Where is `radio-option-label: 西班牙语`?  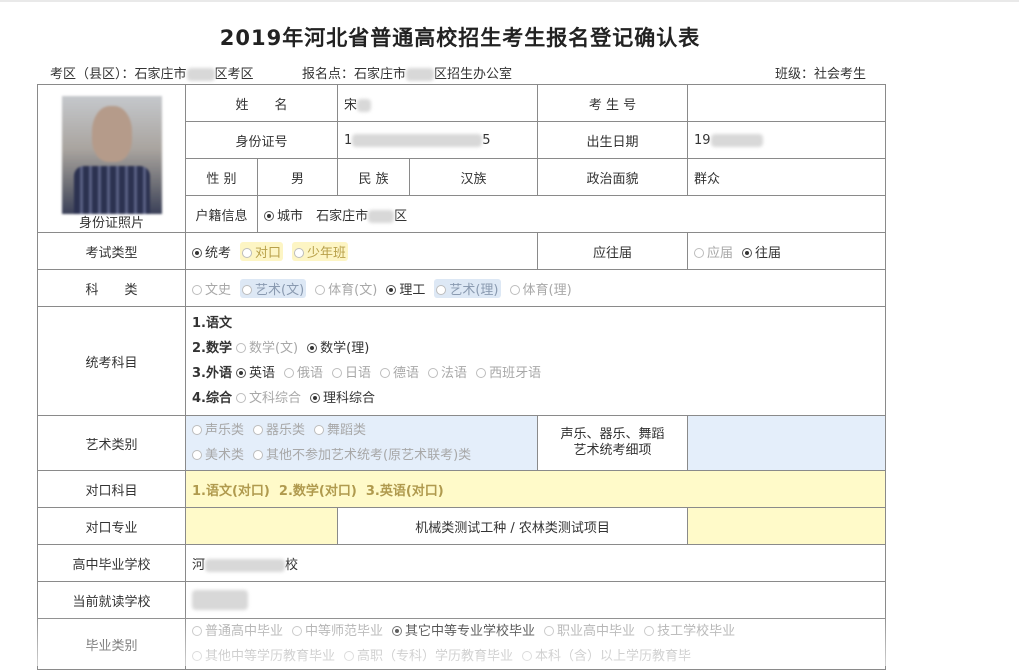 radio-option-label: 西班牙语 is located at coordinates (515, 373).